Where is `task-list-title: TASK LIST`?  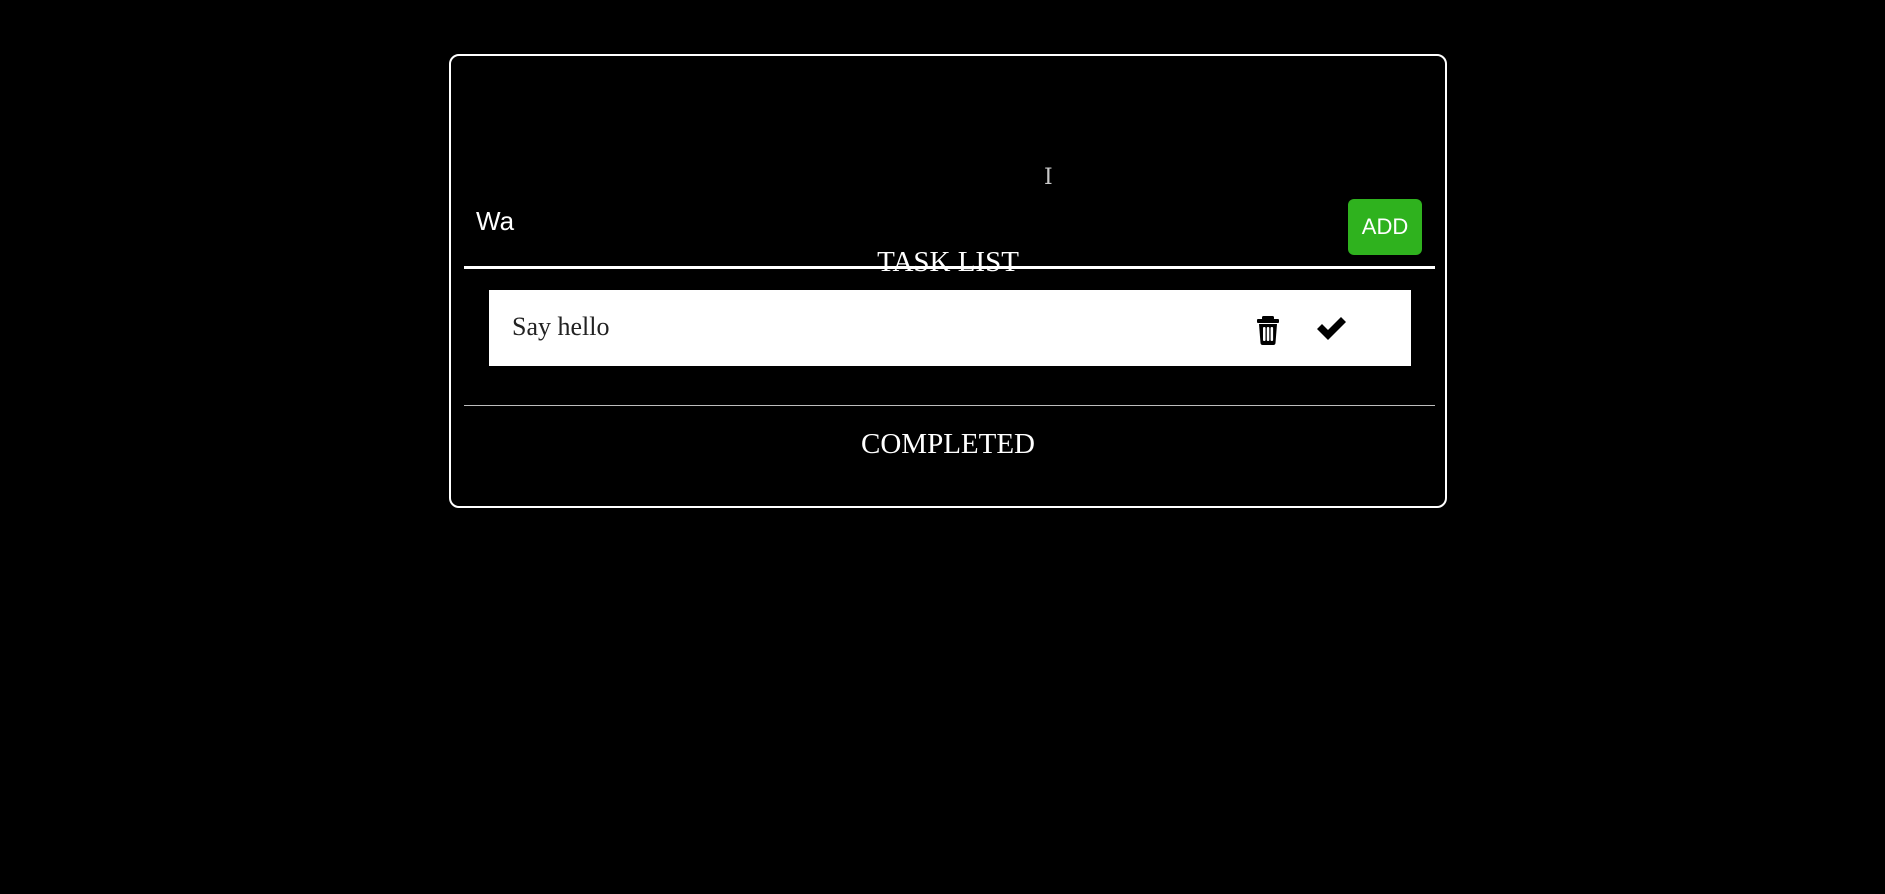 task-list-title: TASK LIST is located at coordinates (948, 262).